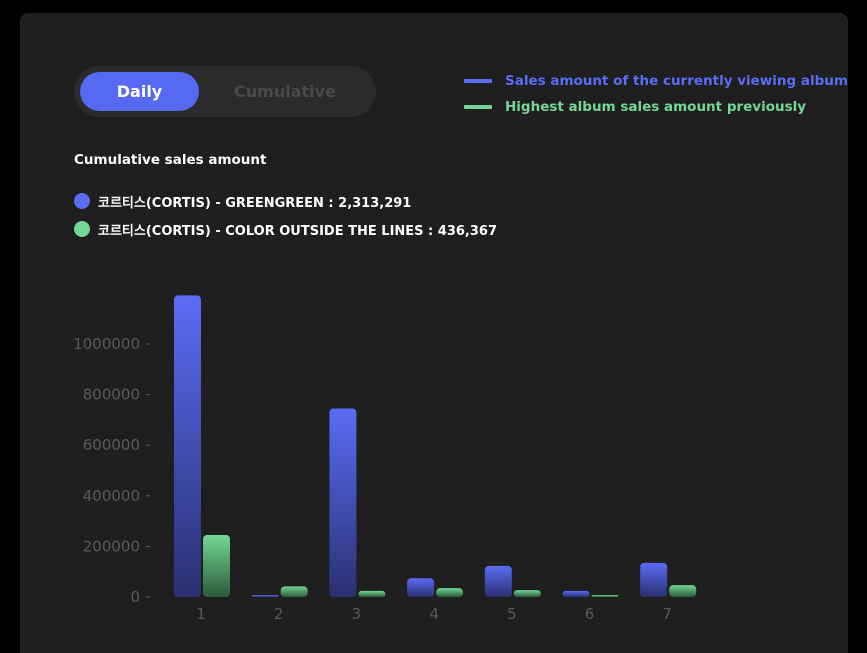 The width and height of the screenshot is (867, 653). What do you see at coordinates (201, 614) in the screenshot?
I see `x-tick-label: 1` at bounding box center [201, 614].